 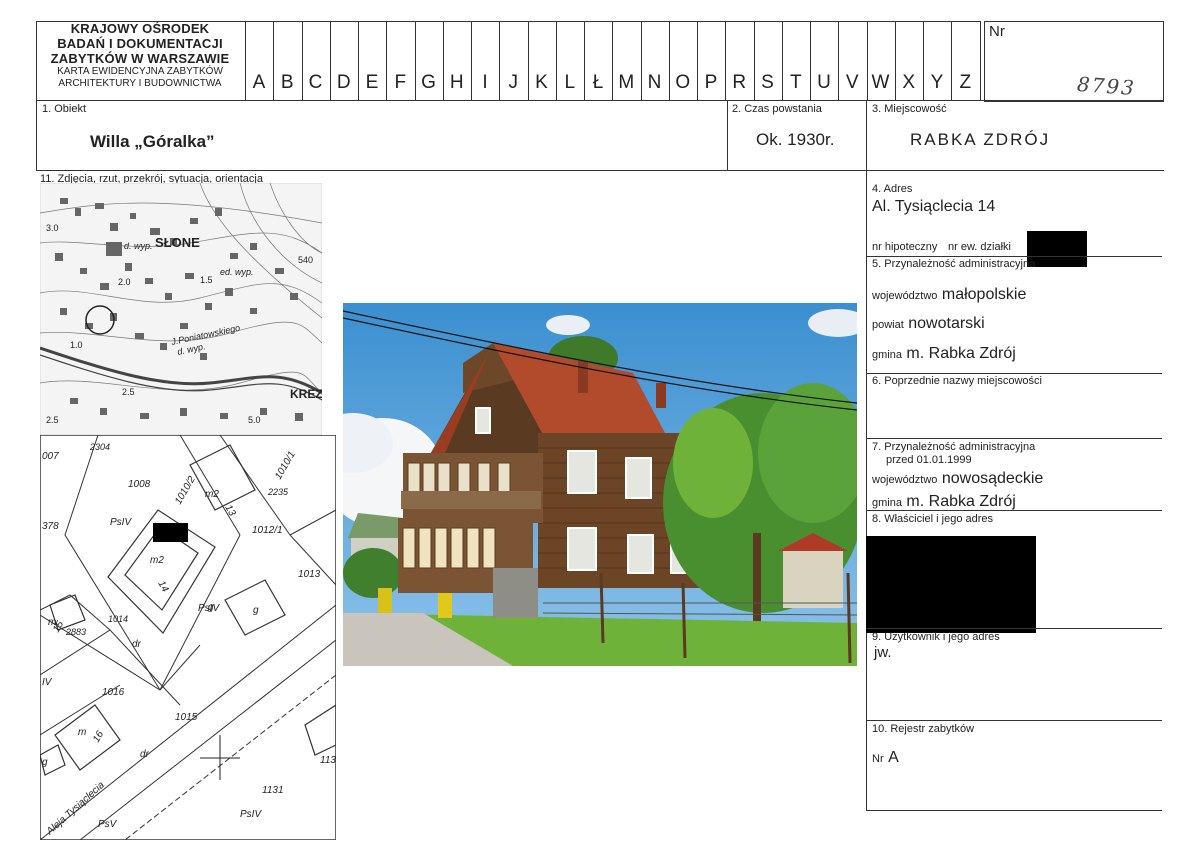 I want to click on card-title-line: ARCHITEKTURY I BUDOWNICTWA, so click(x=140, y=83).